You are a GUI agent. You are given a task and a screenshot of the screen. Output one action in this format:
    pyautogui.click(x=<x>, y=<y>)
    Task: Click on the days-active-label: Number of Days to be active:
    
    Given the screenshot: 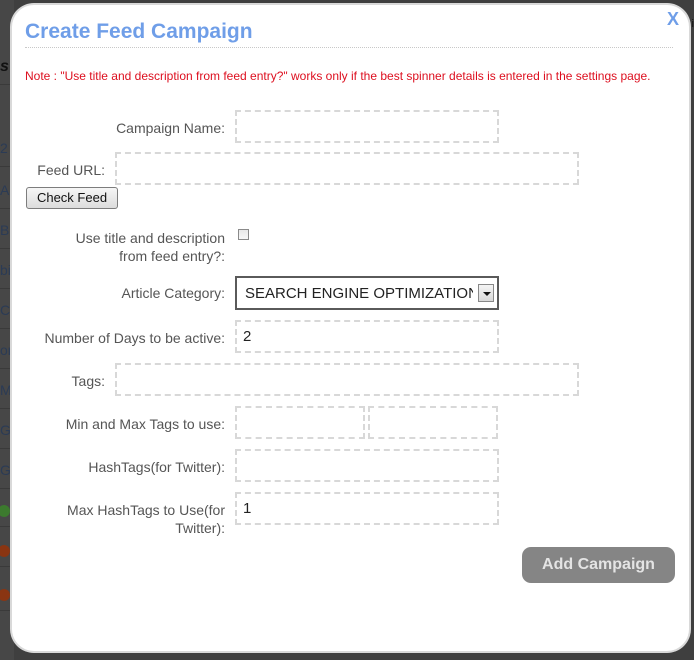 What is the action you would take?
    pyautogui.click(x=134, y=338)
    